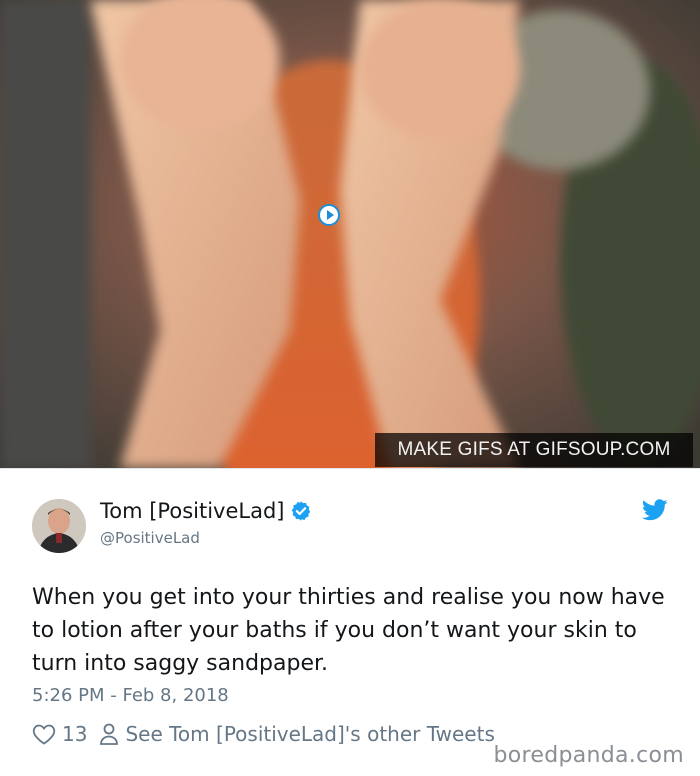 This screenshot has width=700, height=776. What do you see at coordinates (150, 538) in the screenshot?
I see `author-handle: @PositiveLad` at bounding box center [150, 538].